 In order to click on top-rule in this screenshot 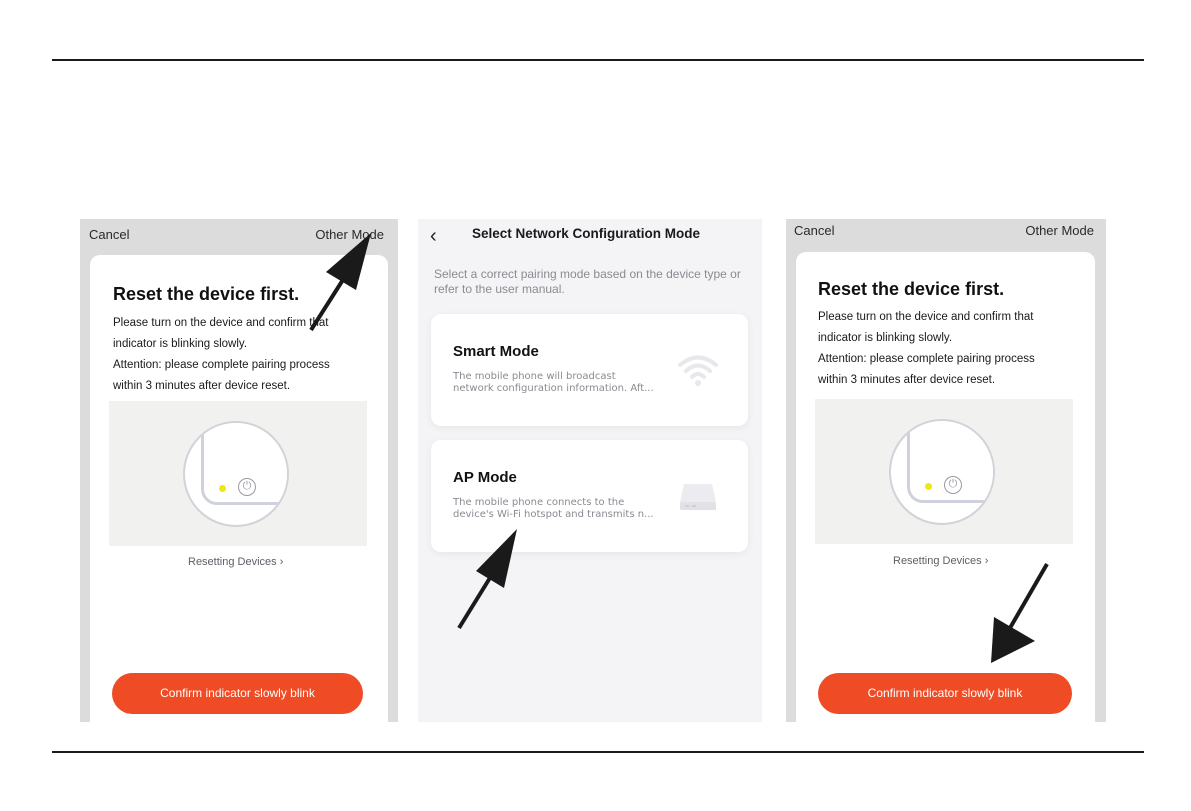, I will do `click(598, 60)`.